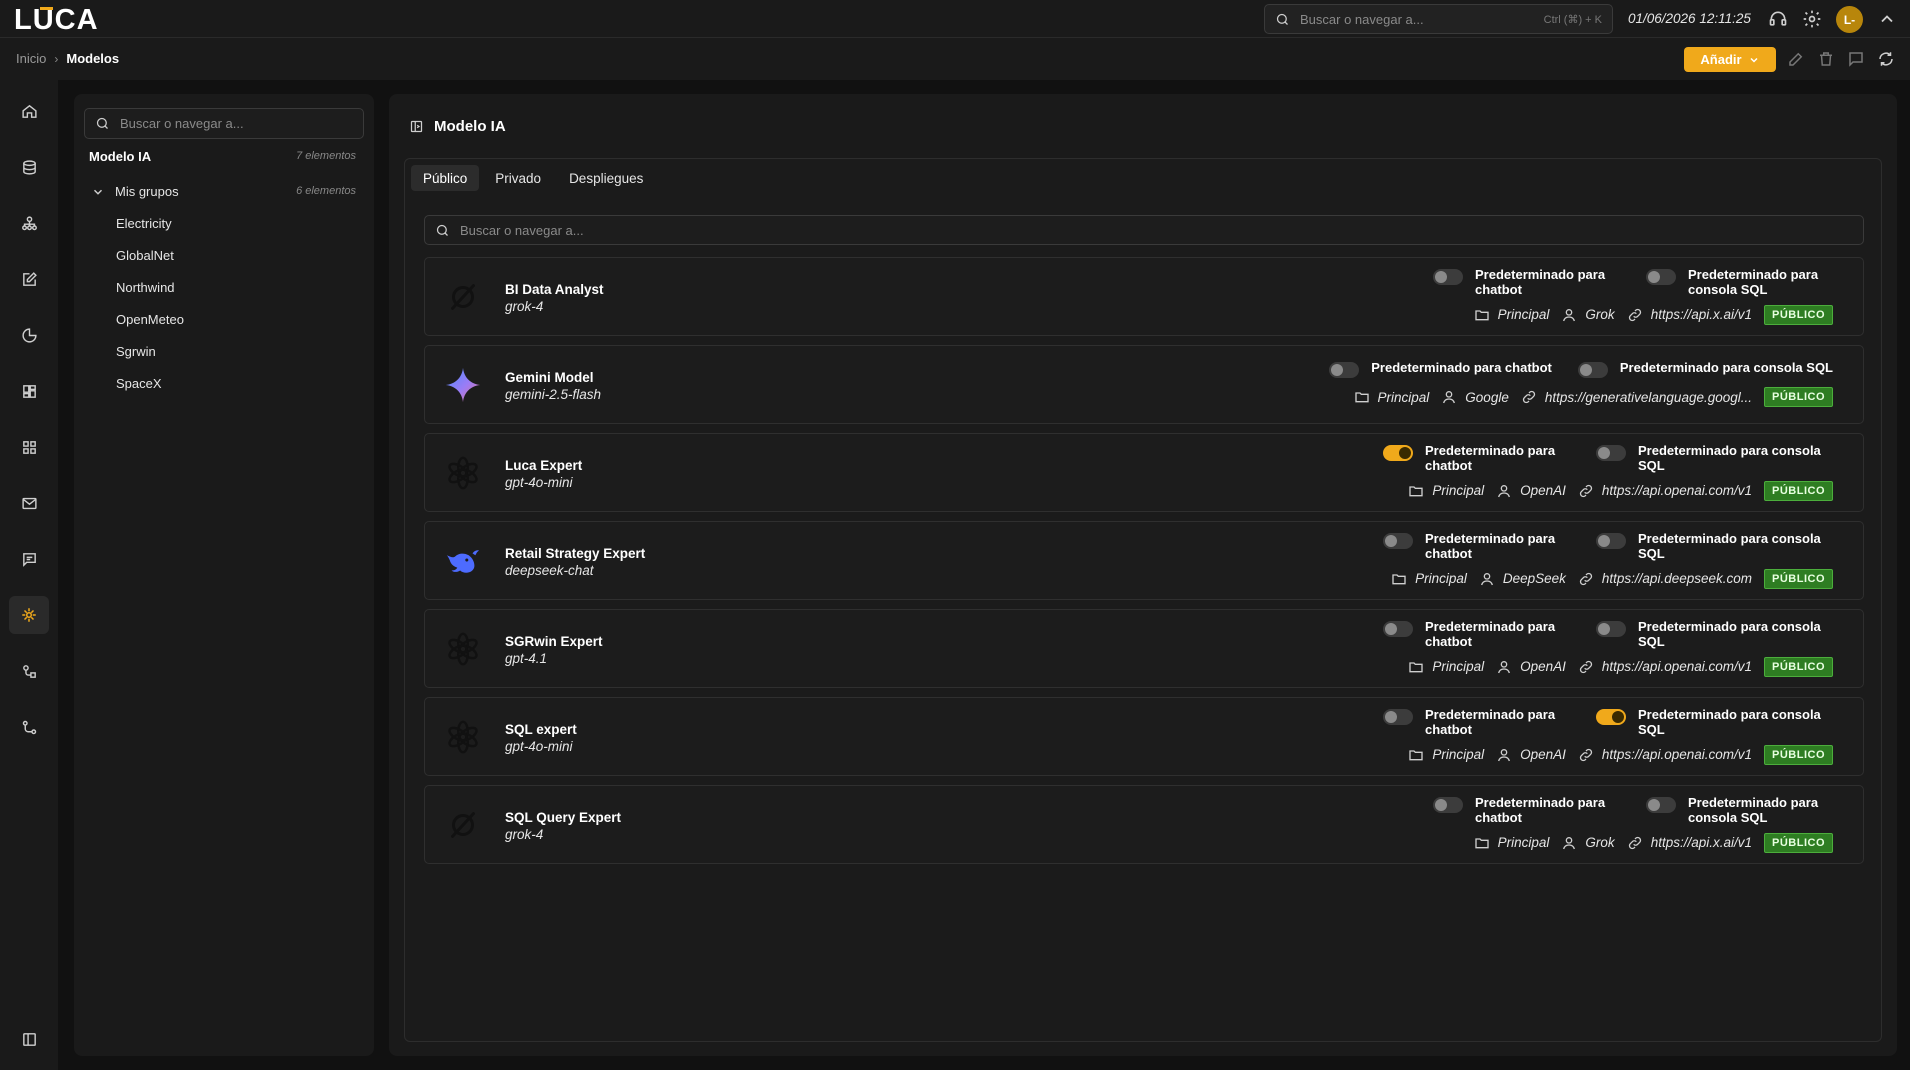 The image size is (1910, 1070). Describe the element at coordinates (29, 111) in the screenshot. I see `nav-home` at that location.